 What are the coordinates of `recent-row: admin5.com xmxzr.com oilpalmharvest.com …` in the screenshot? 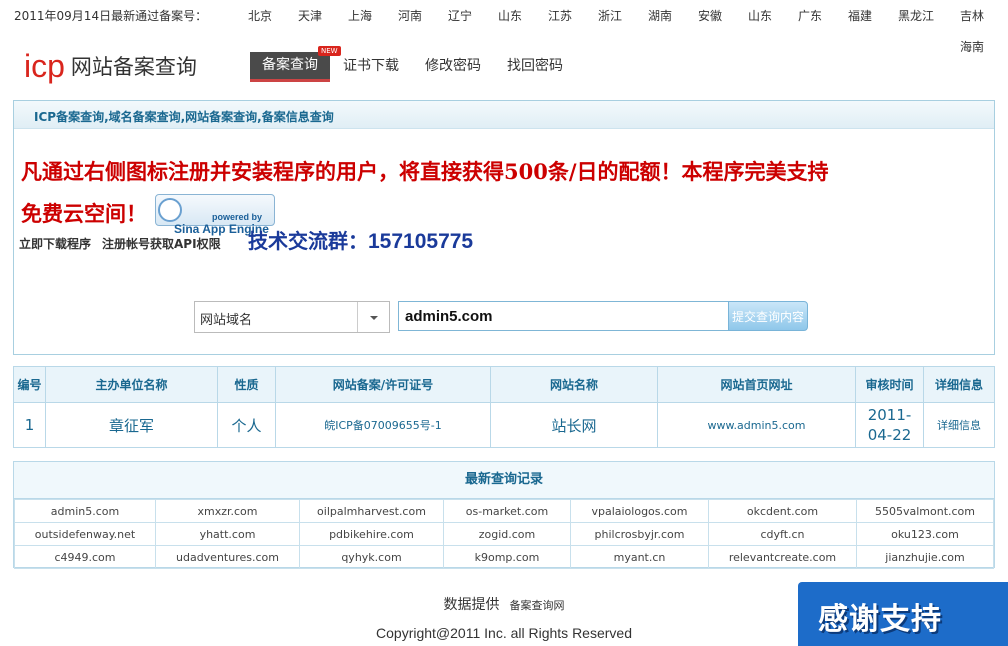 It's located at (504, 511).